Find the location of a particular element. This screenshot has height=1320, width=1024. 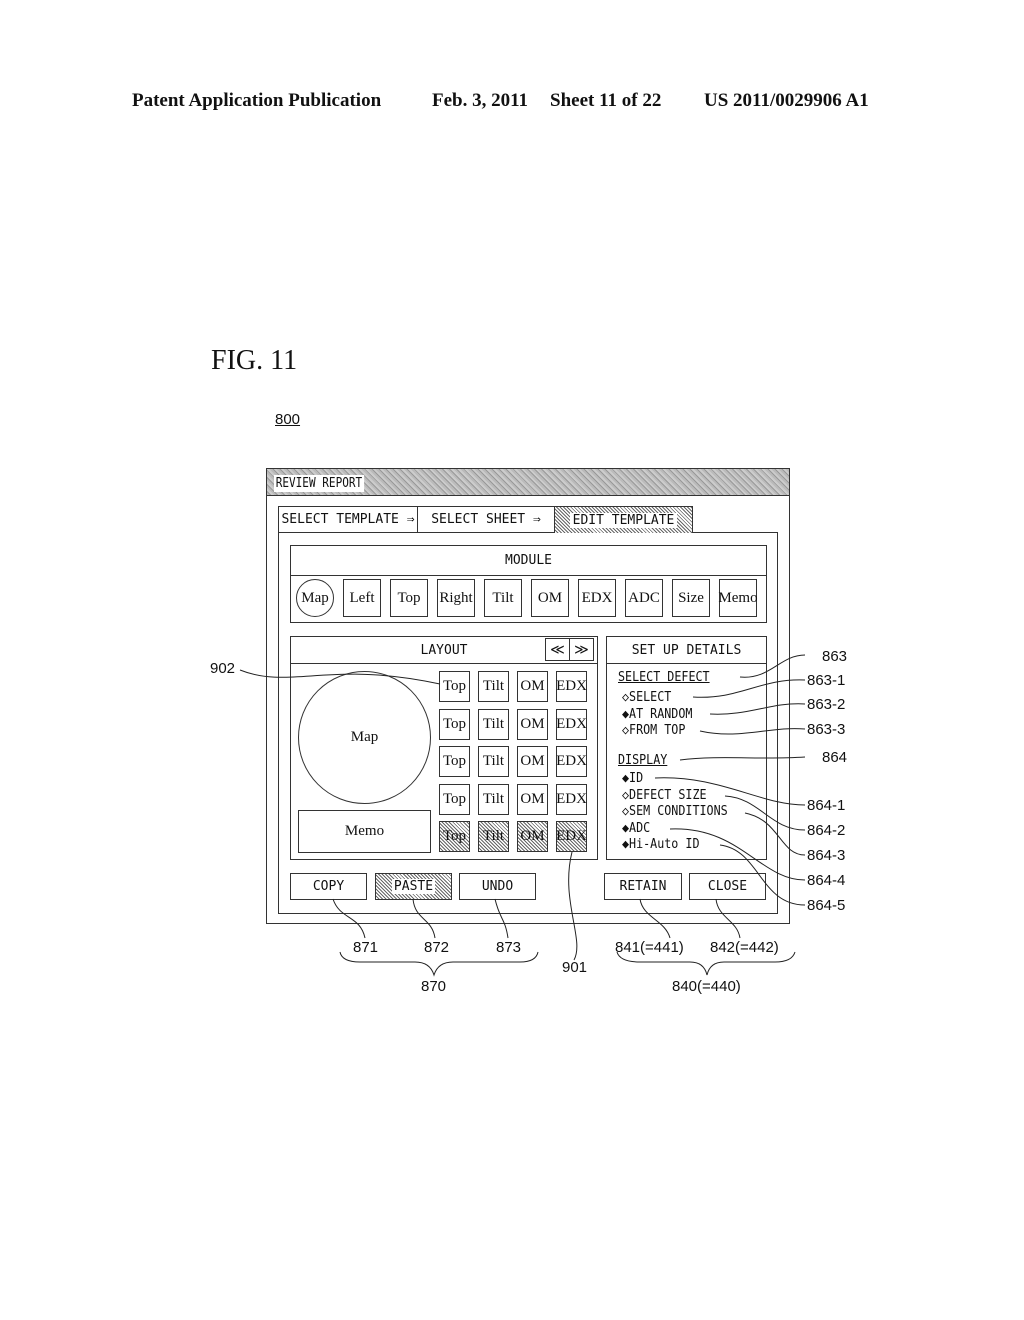

ref-841: 841(=441) is located at coordinates (649, 947).